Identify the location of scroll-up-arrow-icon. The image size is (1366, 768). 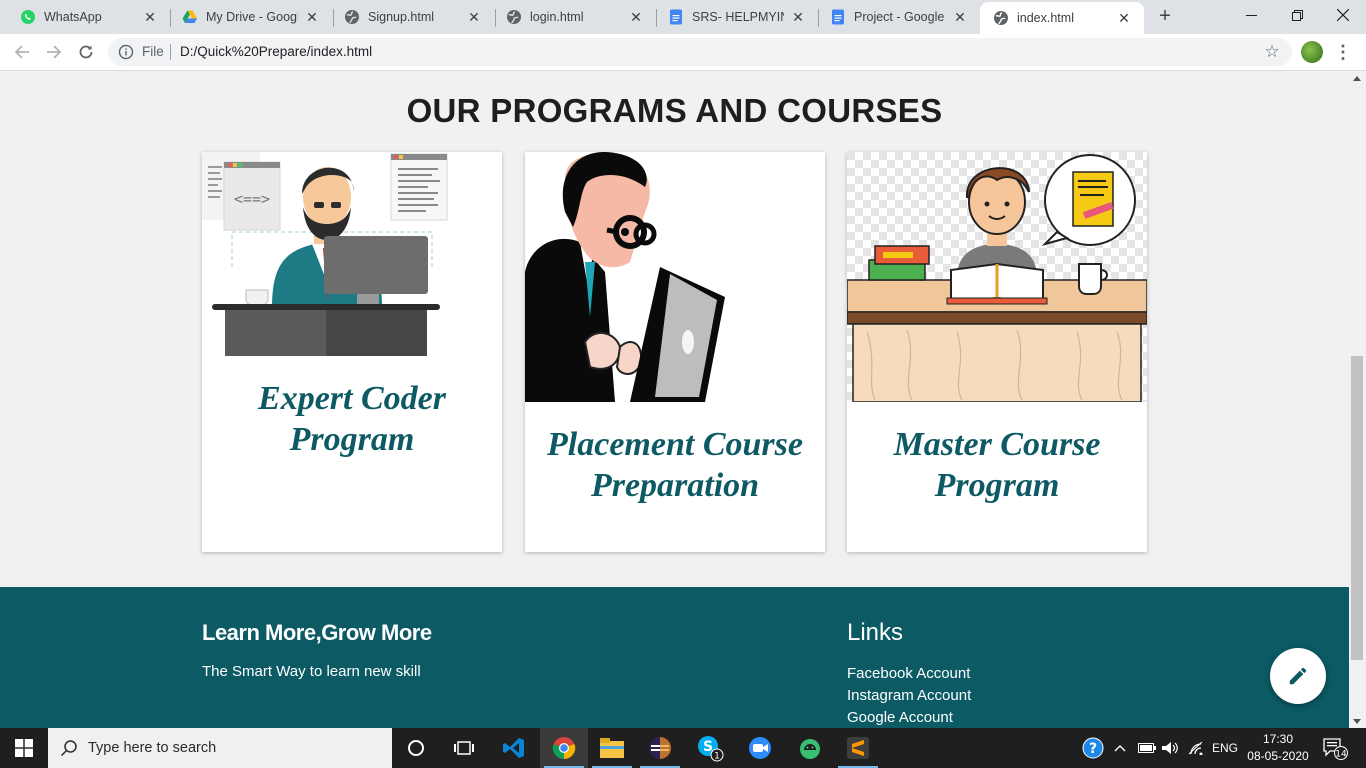
(1357, 78).